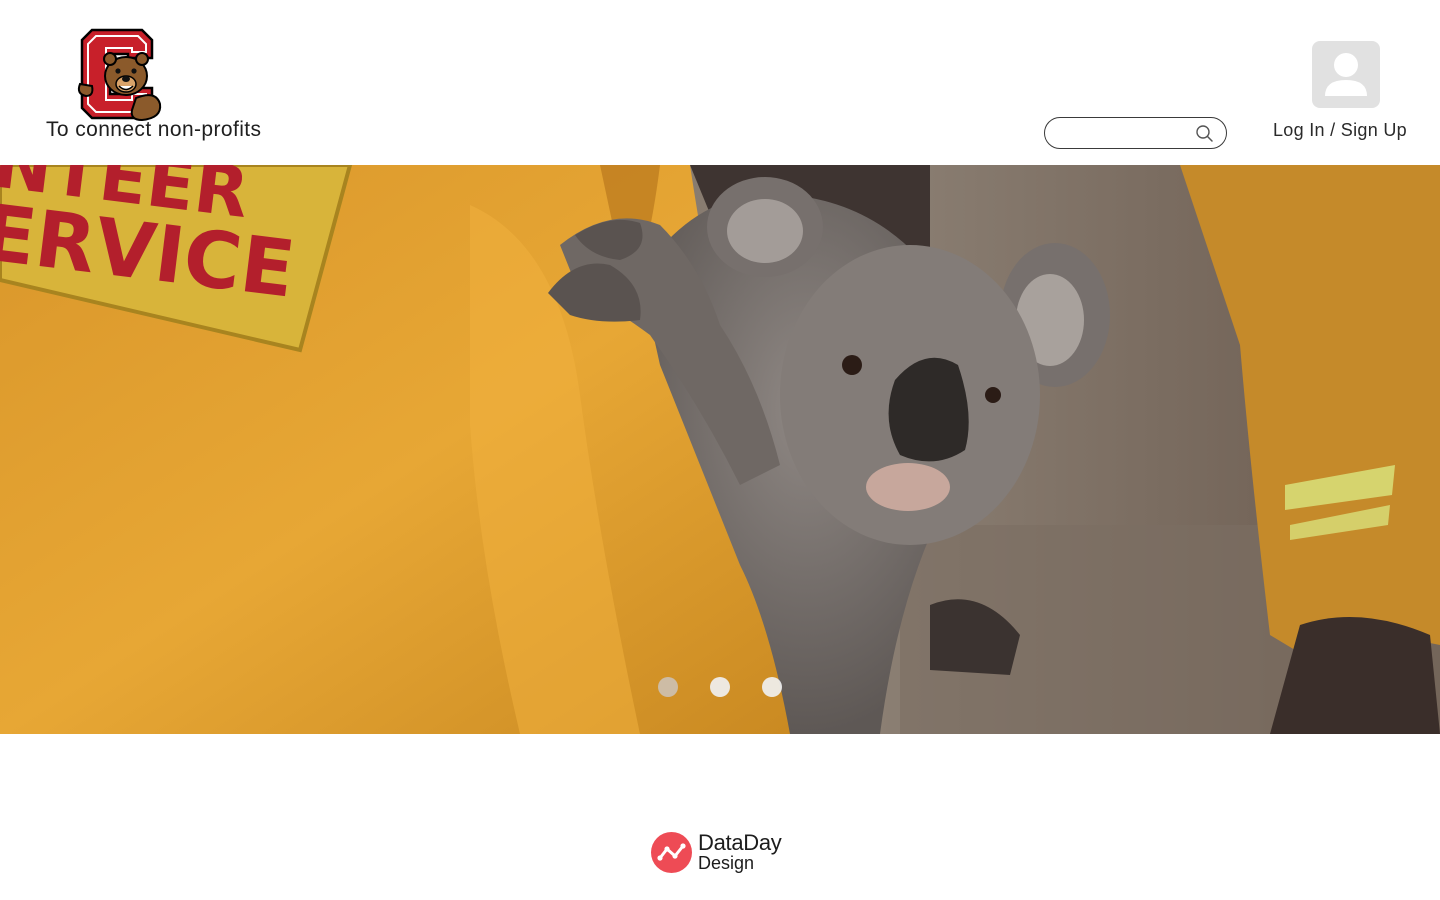 The width and height of the screenshot is (1440, 900). I want to click on brand-subname: Design, so click(726, 863).